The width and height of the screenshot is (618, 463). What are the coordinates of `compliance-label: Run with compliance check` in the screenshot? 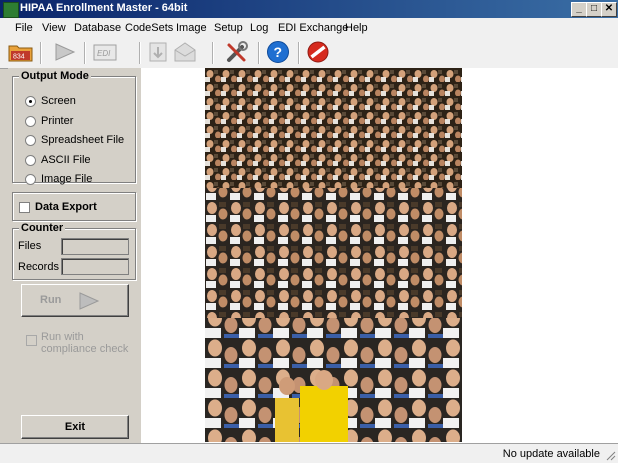 It's located at (84, 343).